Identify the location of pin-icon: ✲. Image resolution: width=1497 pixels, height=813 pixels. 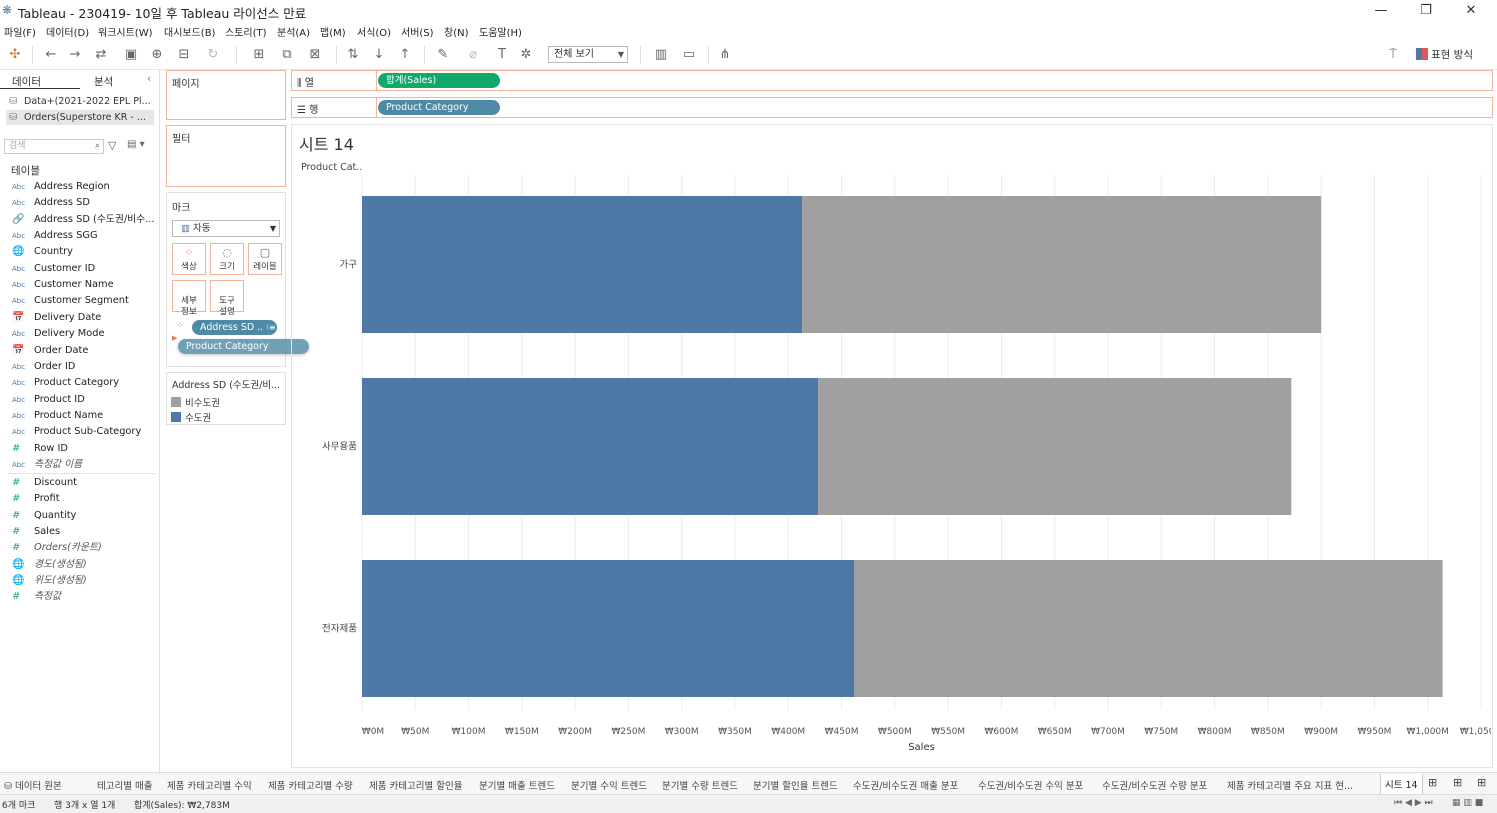
(526, 55).